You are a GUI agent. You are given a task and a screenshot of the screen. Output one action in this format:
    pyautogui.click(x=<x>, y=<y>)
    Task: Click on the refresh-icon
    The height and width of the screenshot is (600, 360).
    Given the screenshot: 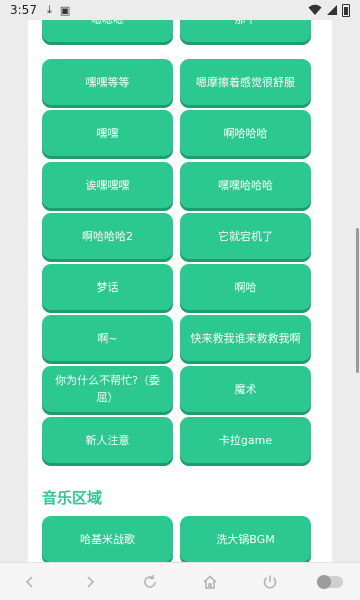 What is the action you would take?
    pyautogui.click(x=150, y=581)
    